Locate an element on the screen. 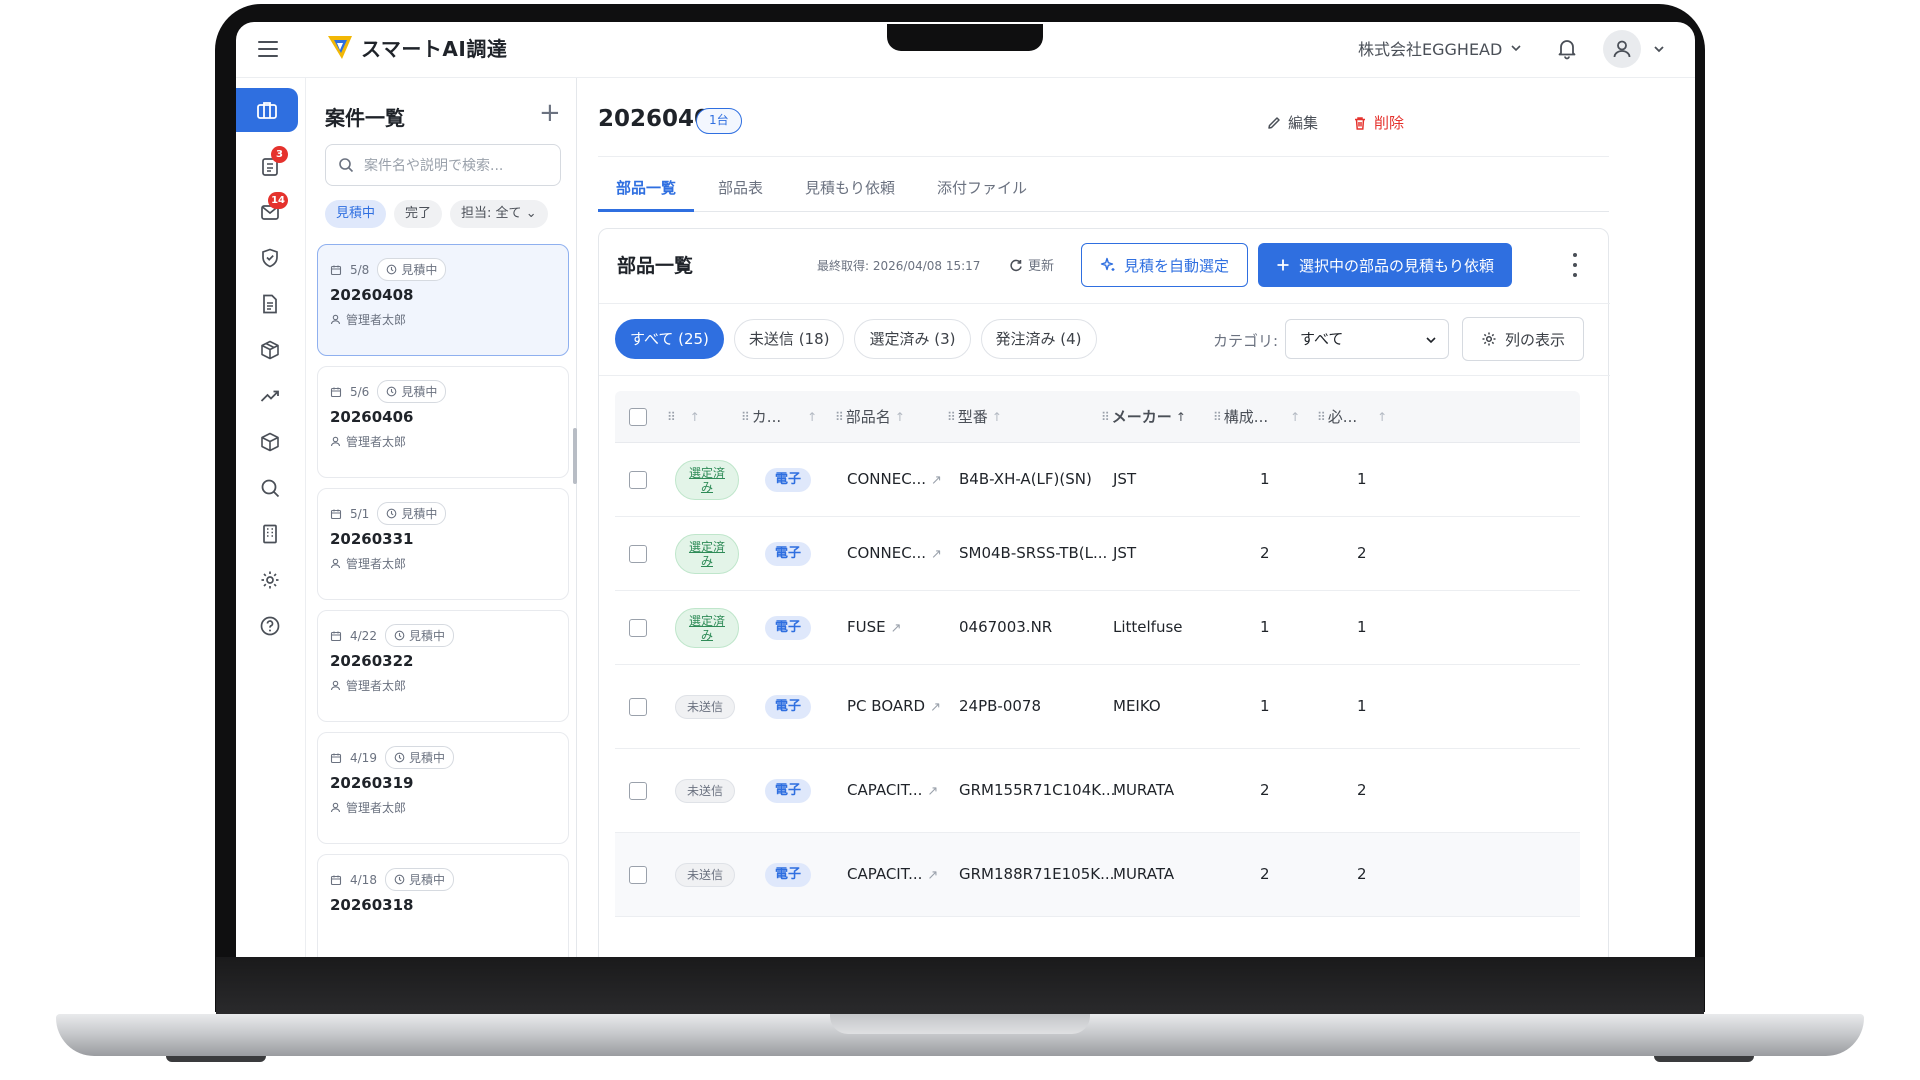  status-badge: 見積中 is located at coordinates (412, 513).